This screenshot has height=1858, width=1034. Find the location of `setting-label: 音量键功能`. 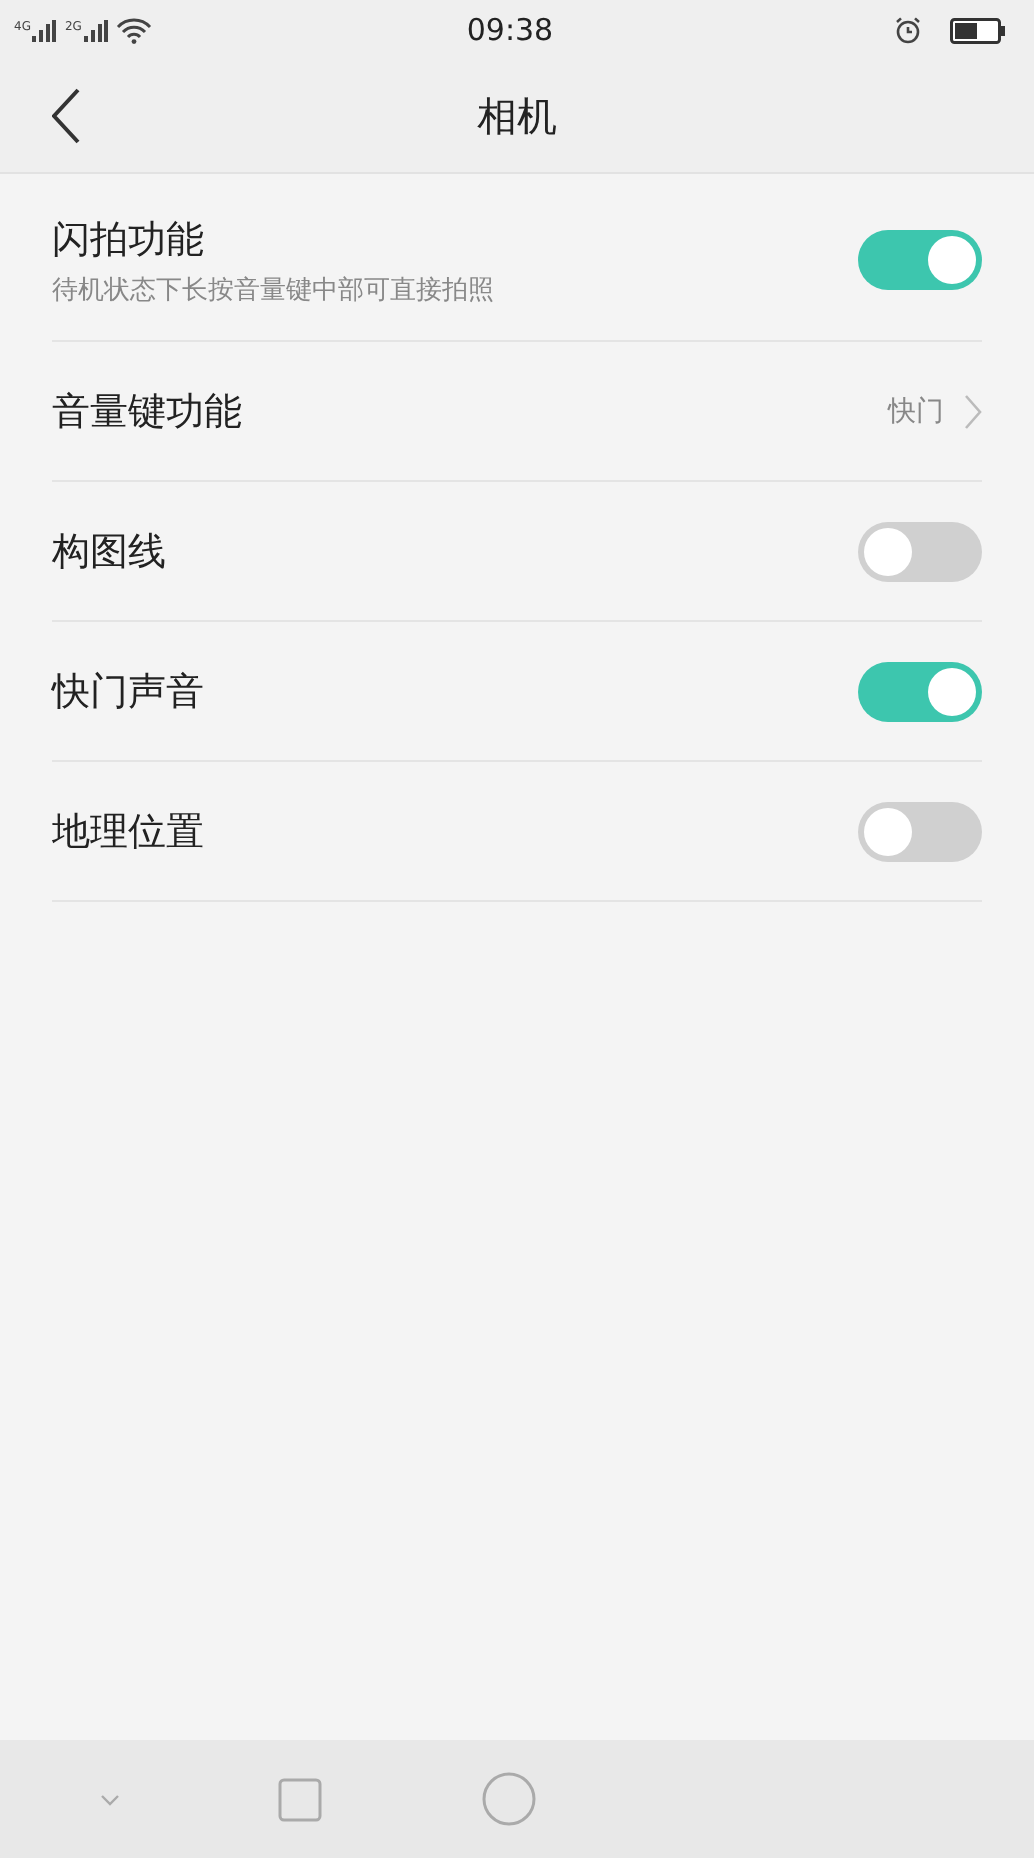

setting-label: 音量键功能 is located at coordinates (147, 412).